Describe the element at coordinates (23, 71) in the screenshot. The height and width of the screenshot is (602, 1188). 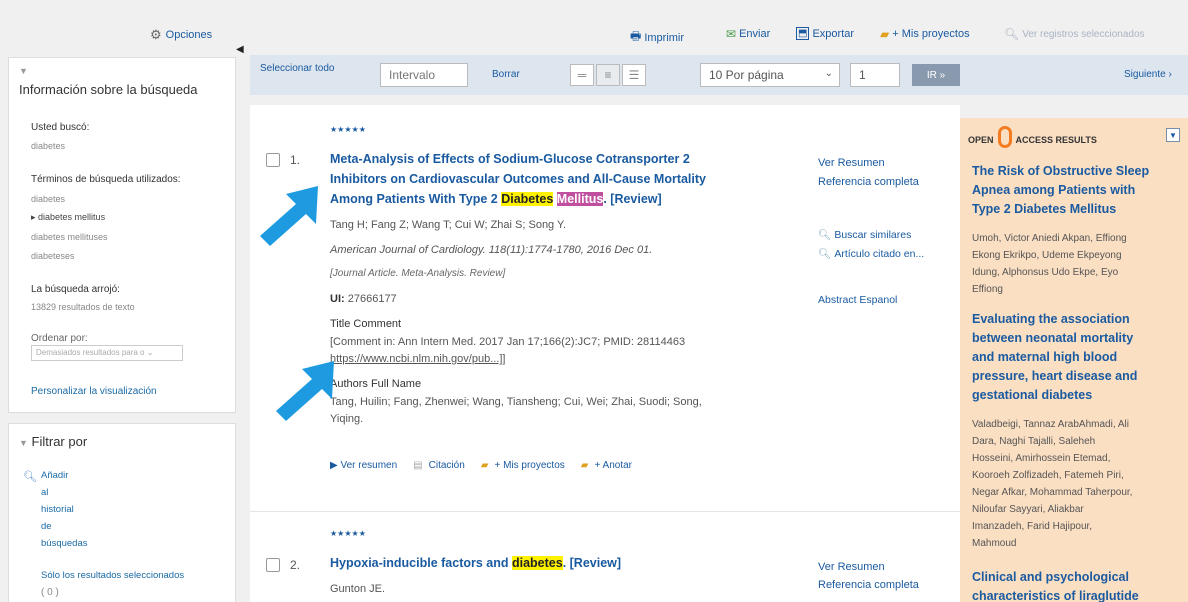
I see `collapse-panel-icon: ▼` at that location.